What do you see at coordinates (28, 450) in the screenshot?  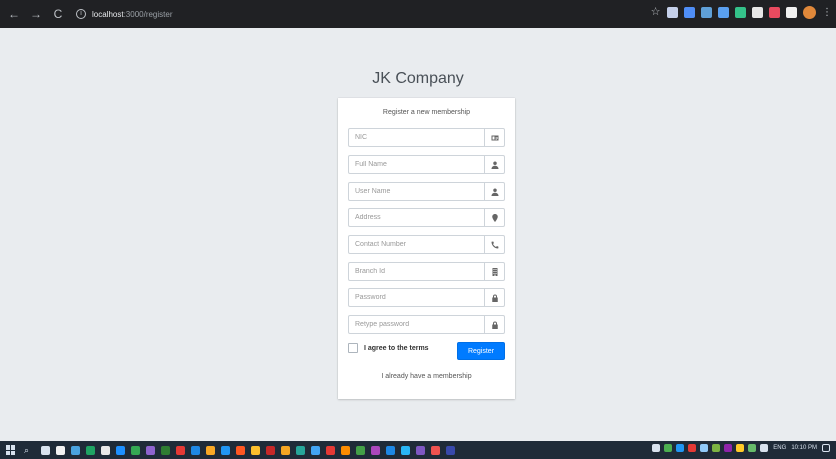 I see `taskbar-search-icon: ⌕` at bounding box center [28, 450].